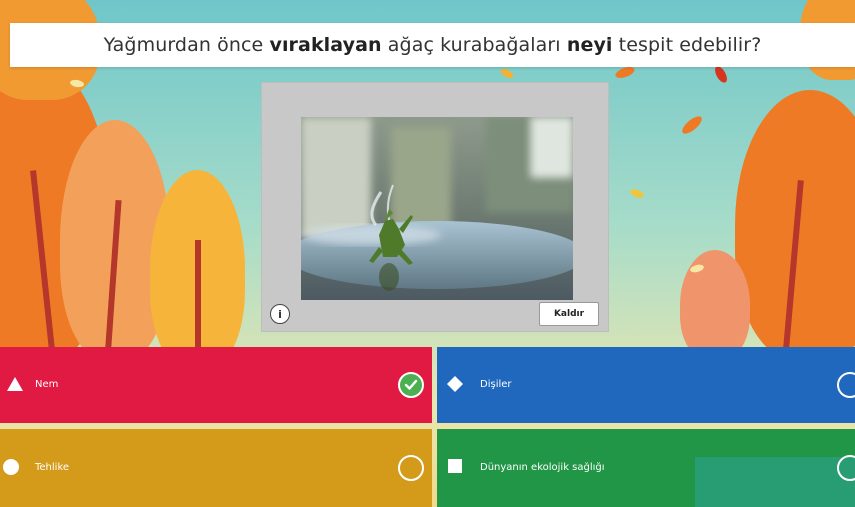 Image resolution: width=855 pixels, height=507 pixels. What do you see at coordinates (15, 384) in the screenshot?
I see `triangle-icon` at bounding box center [15, 384].